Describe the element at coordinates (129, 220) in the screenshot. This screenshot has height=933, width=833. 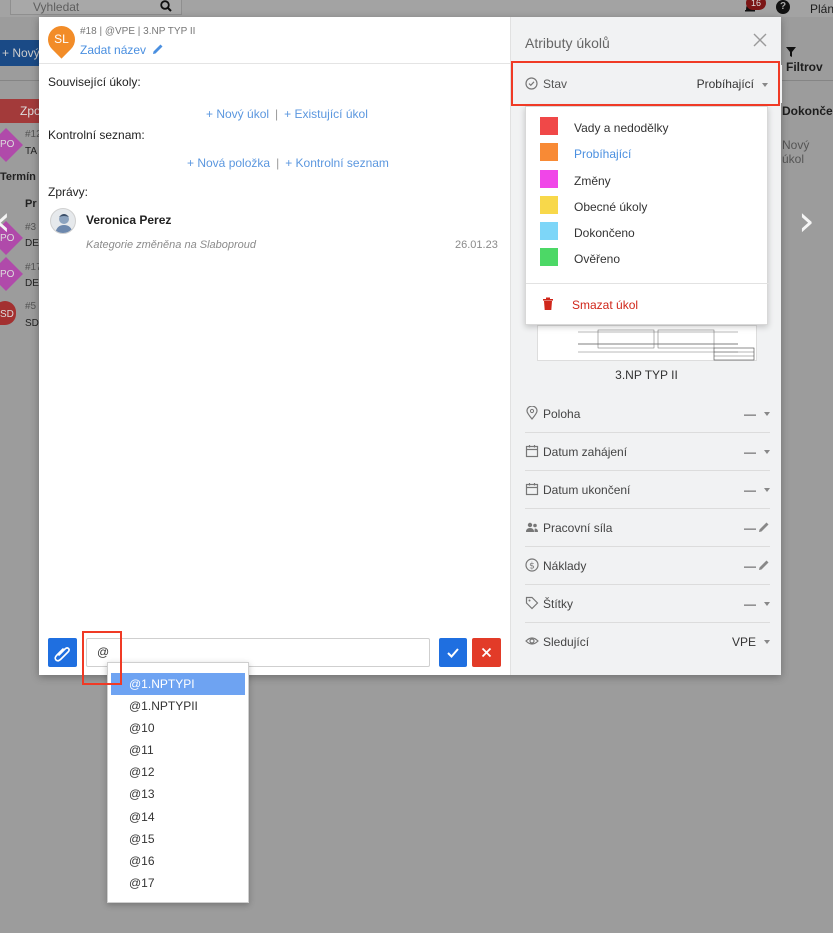
I see `message-author: Veronica Perez` at that location.